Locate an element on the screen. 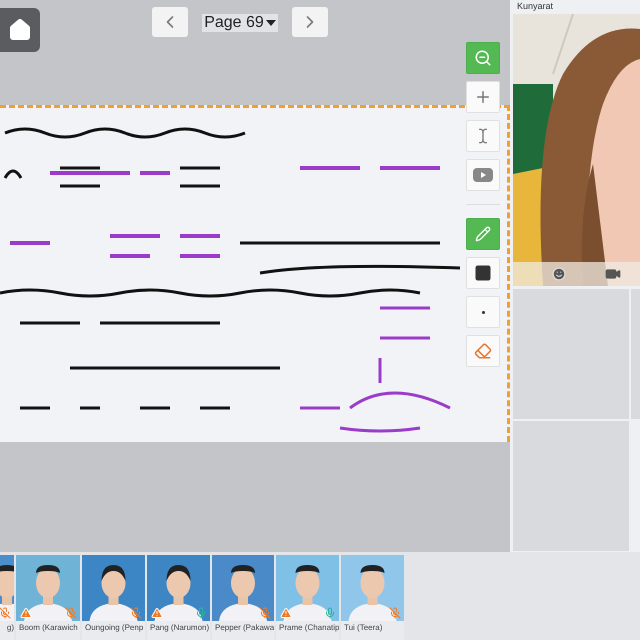 The image size is (640, 640). previous-page-button is located at coordinates (170, 22).